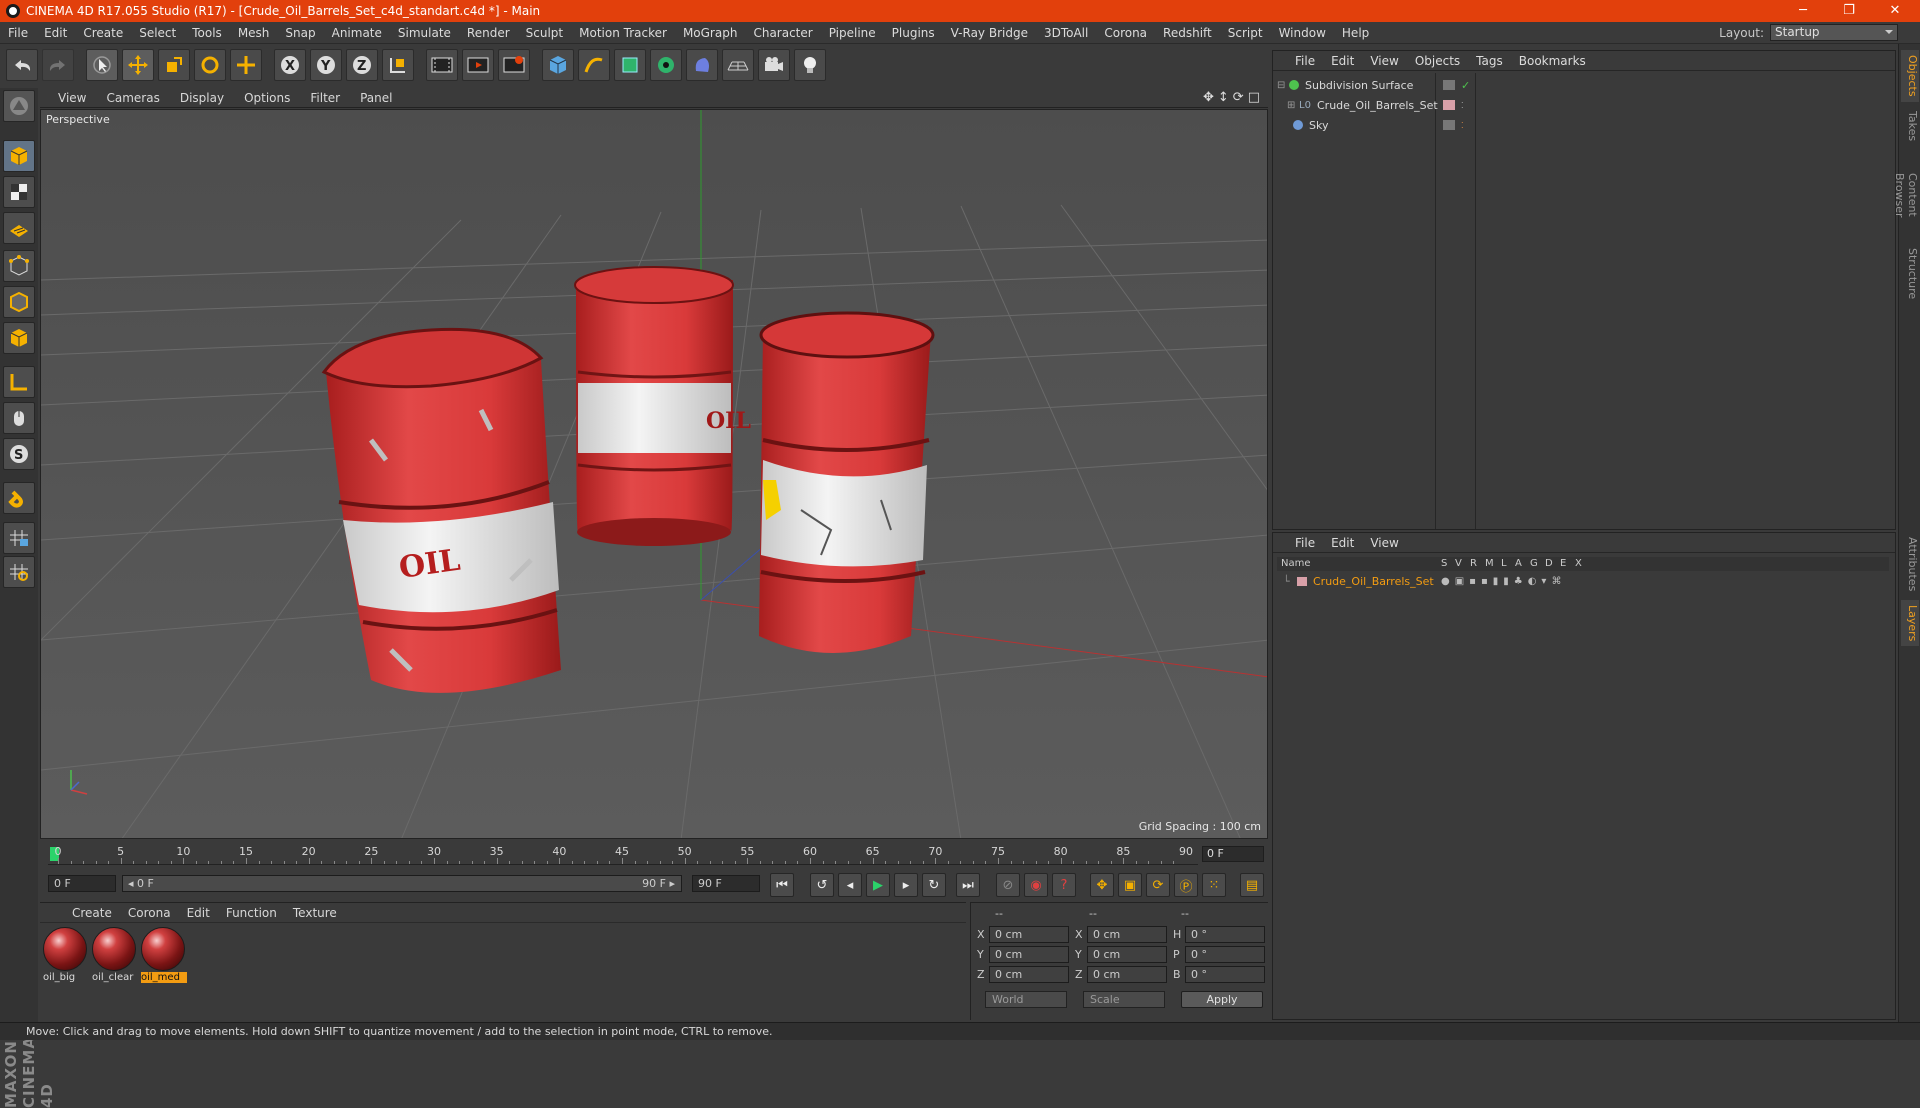 This screenshot has height=1108, width=1920. I want to click on menu-snap: Snap, so click(300, 33).